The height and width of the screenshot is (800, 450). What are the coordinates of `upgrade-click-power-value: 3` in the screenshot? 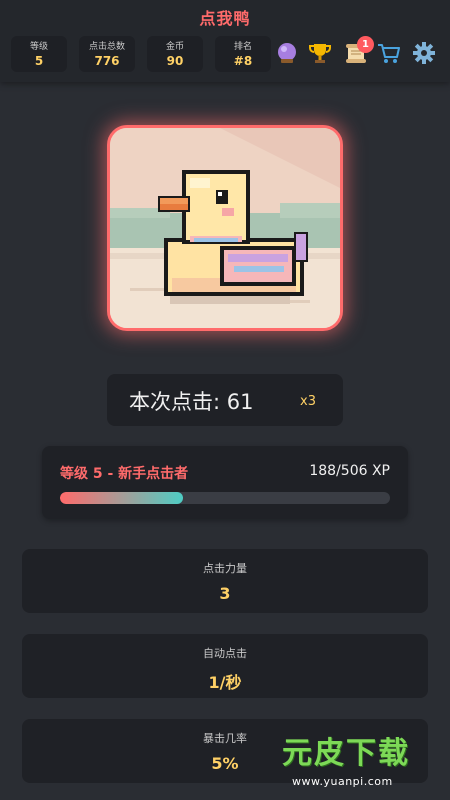 It's located at (225, 593).